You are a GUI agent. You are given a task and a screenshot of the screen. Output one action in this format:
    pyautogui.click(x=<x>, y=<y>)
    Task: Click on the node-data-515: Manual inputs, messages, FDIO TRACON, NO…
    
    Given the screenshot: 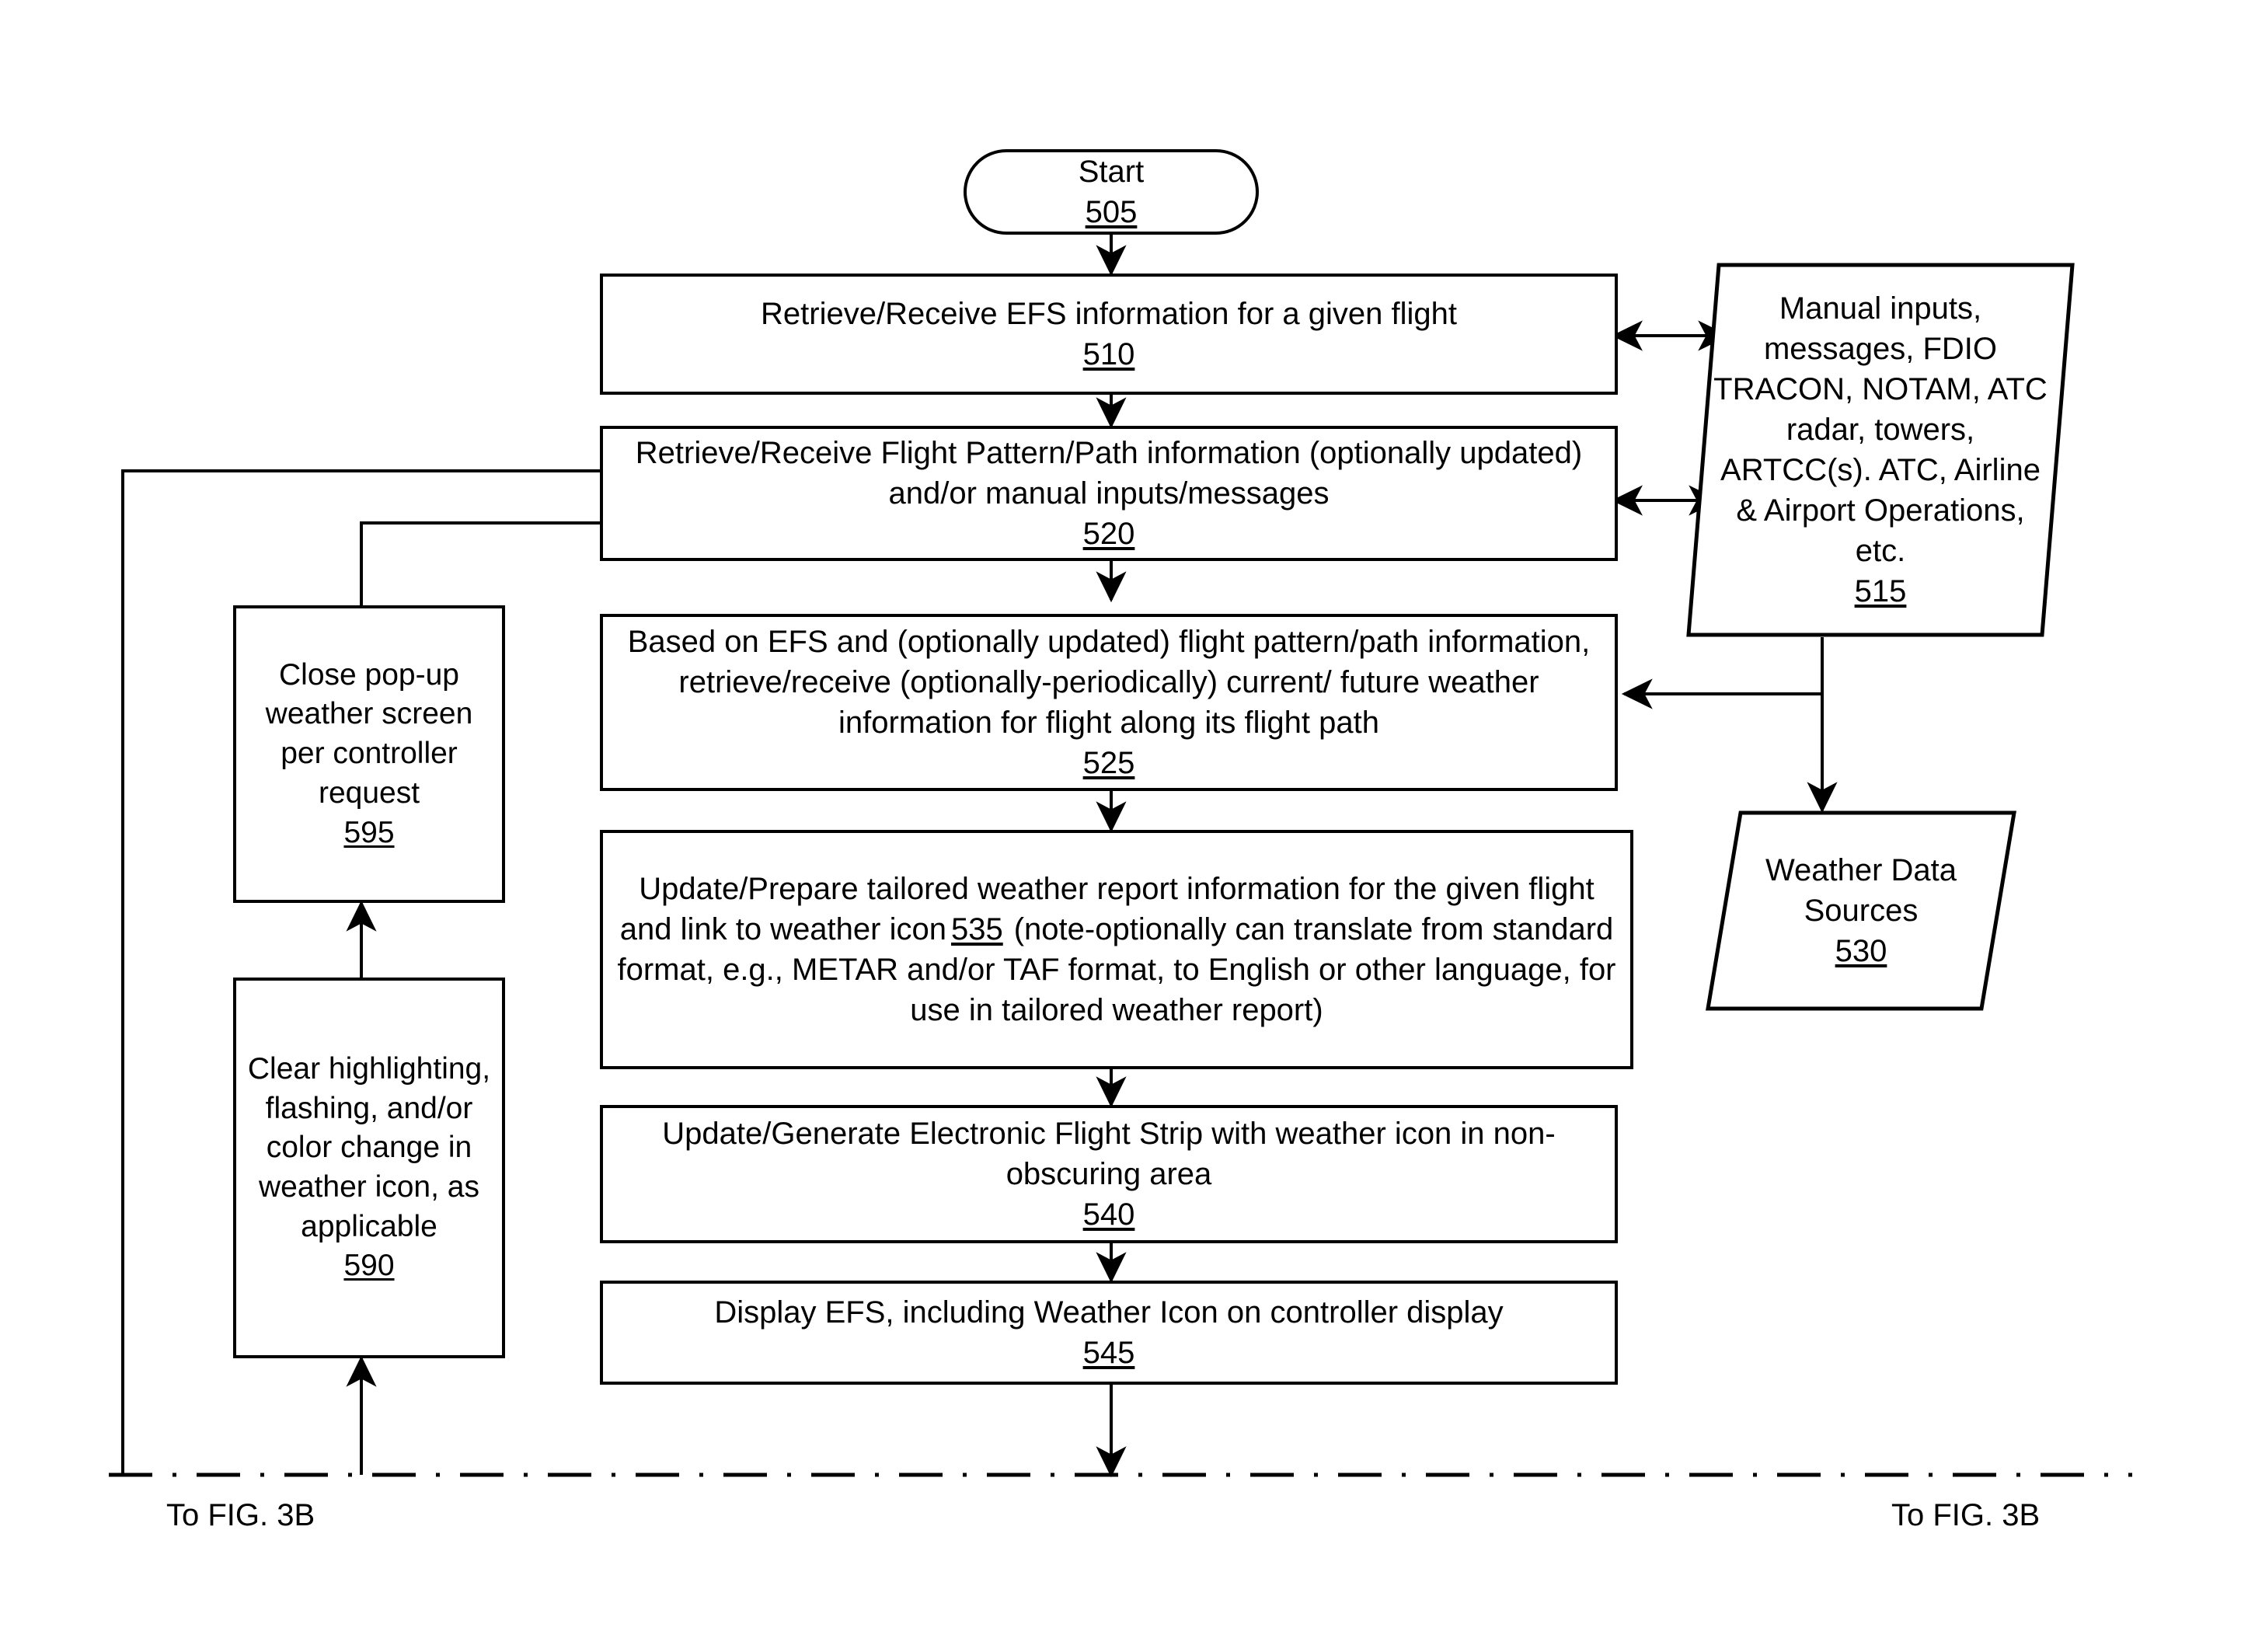 What is the action you would take?
    pyautogui.click(x=1880, y=450)
    